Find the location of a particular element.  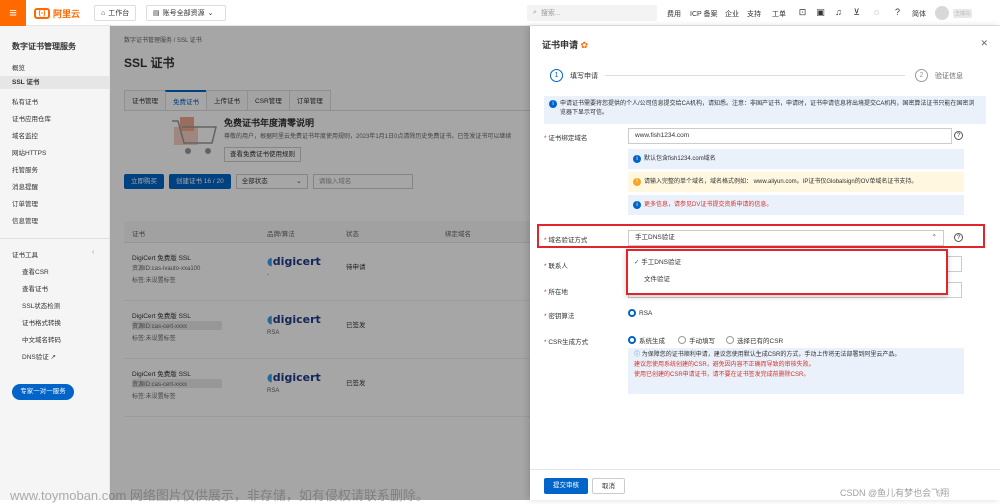

nav-ticket: 工单 is located at coordinates (779, 14).